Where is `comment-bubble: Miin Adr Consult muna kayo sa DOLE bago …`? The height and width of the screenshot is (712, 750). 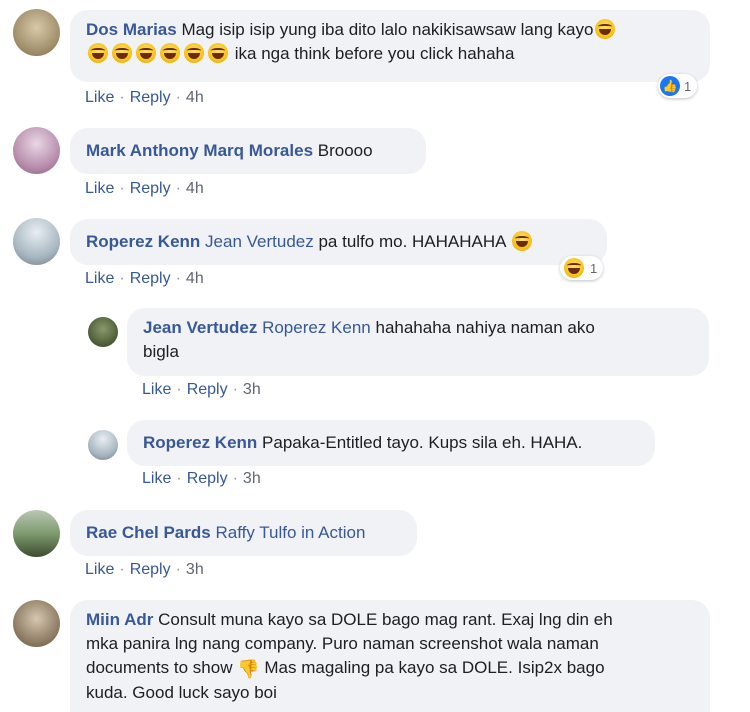
comment-bubble: Miin Adr Consult muna kayo sa DOLE bago … is located at coordinates (390, 656).